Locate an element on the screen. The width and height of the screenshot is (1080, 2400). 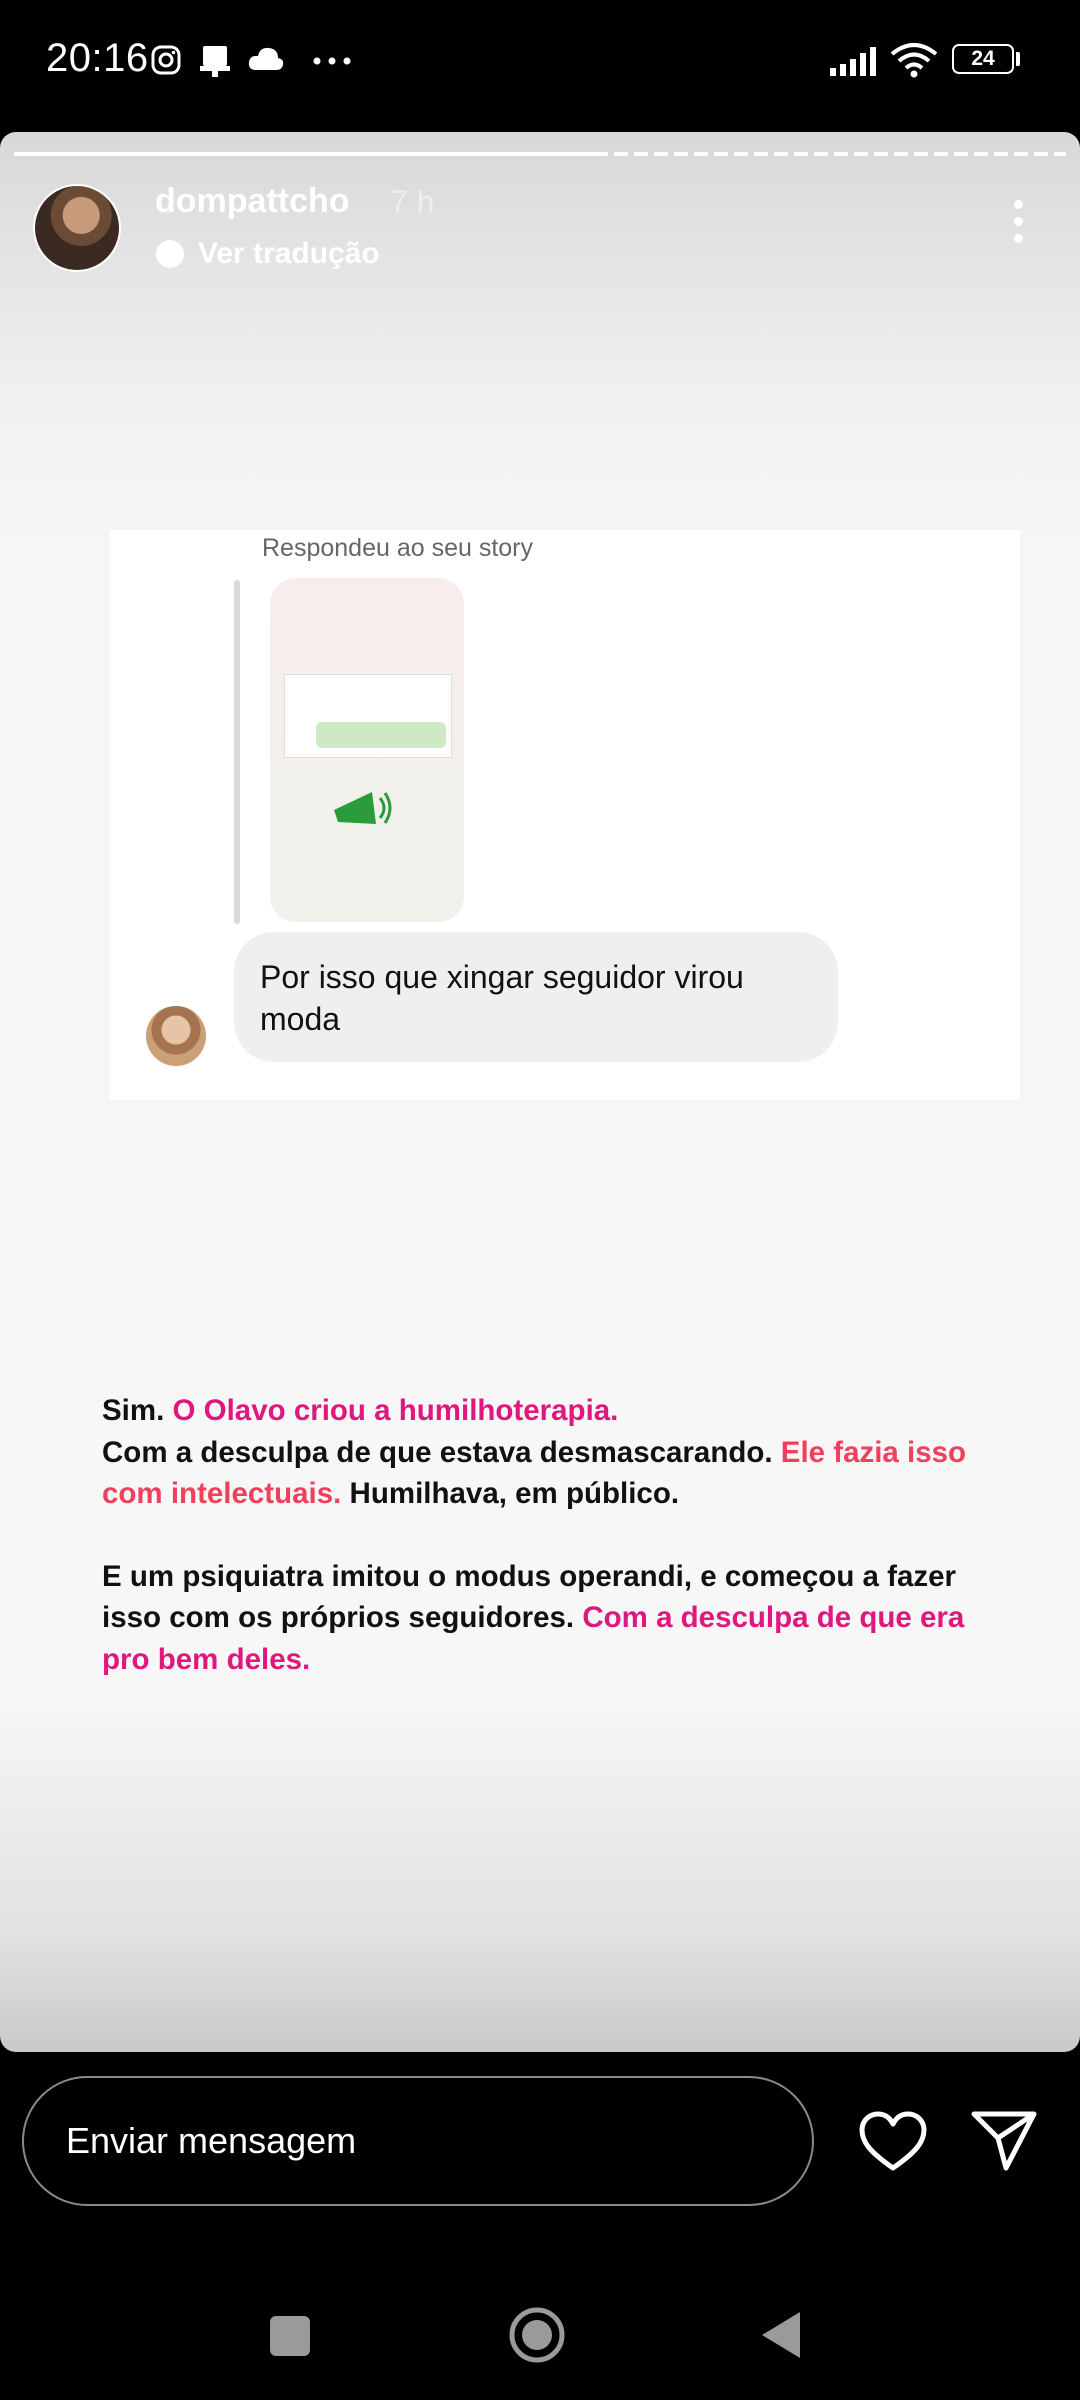
battery-indicator: 24 is located at coordinates (983, 59).